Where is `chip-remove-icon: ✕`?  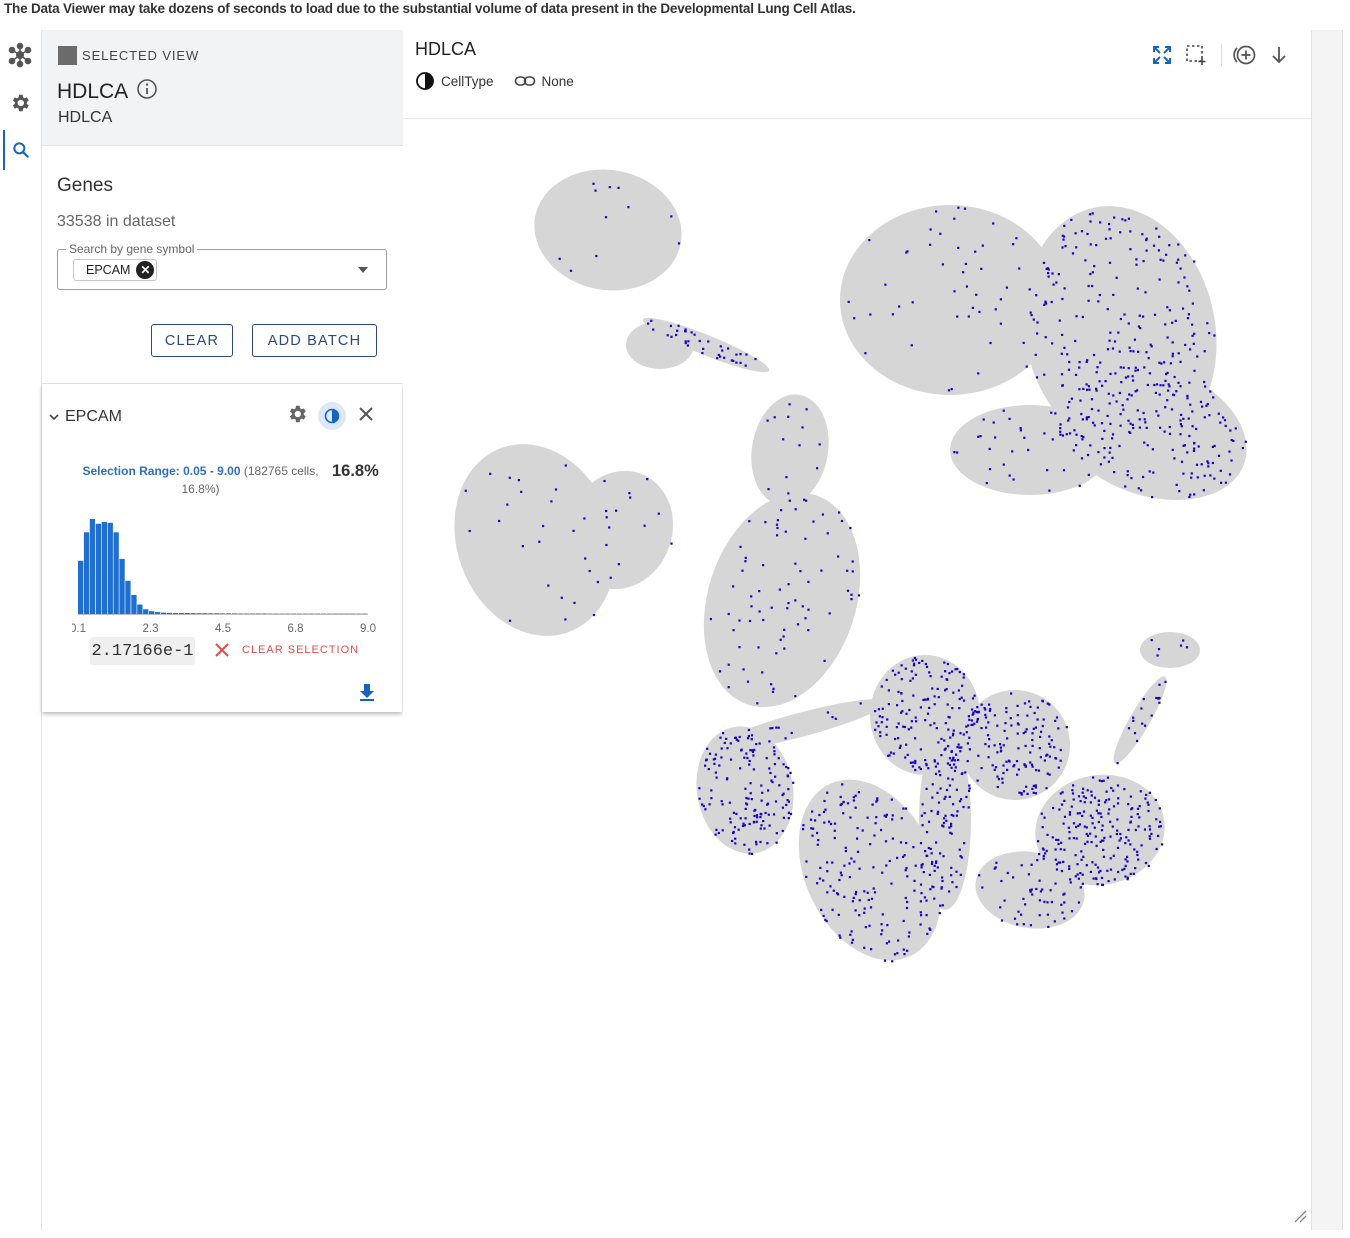
chip-remove-icon: ✕ is located at coordinates (145, 270).